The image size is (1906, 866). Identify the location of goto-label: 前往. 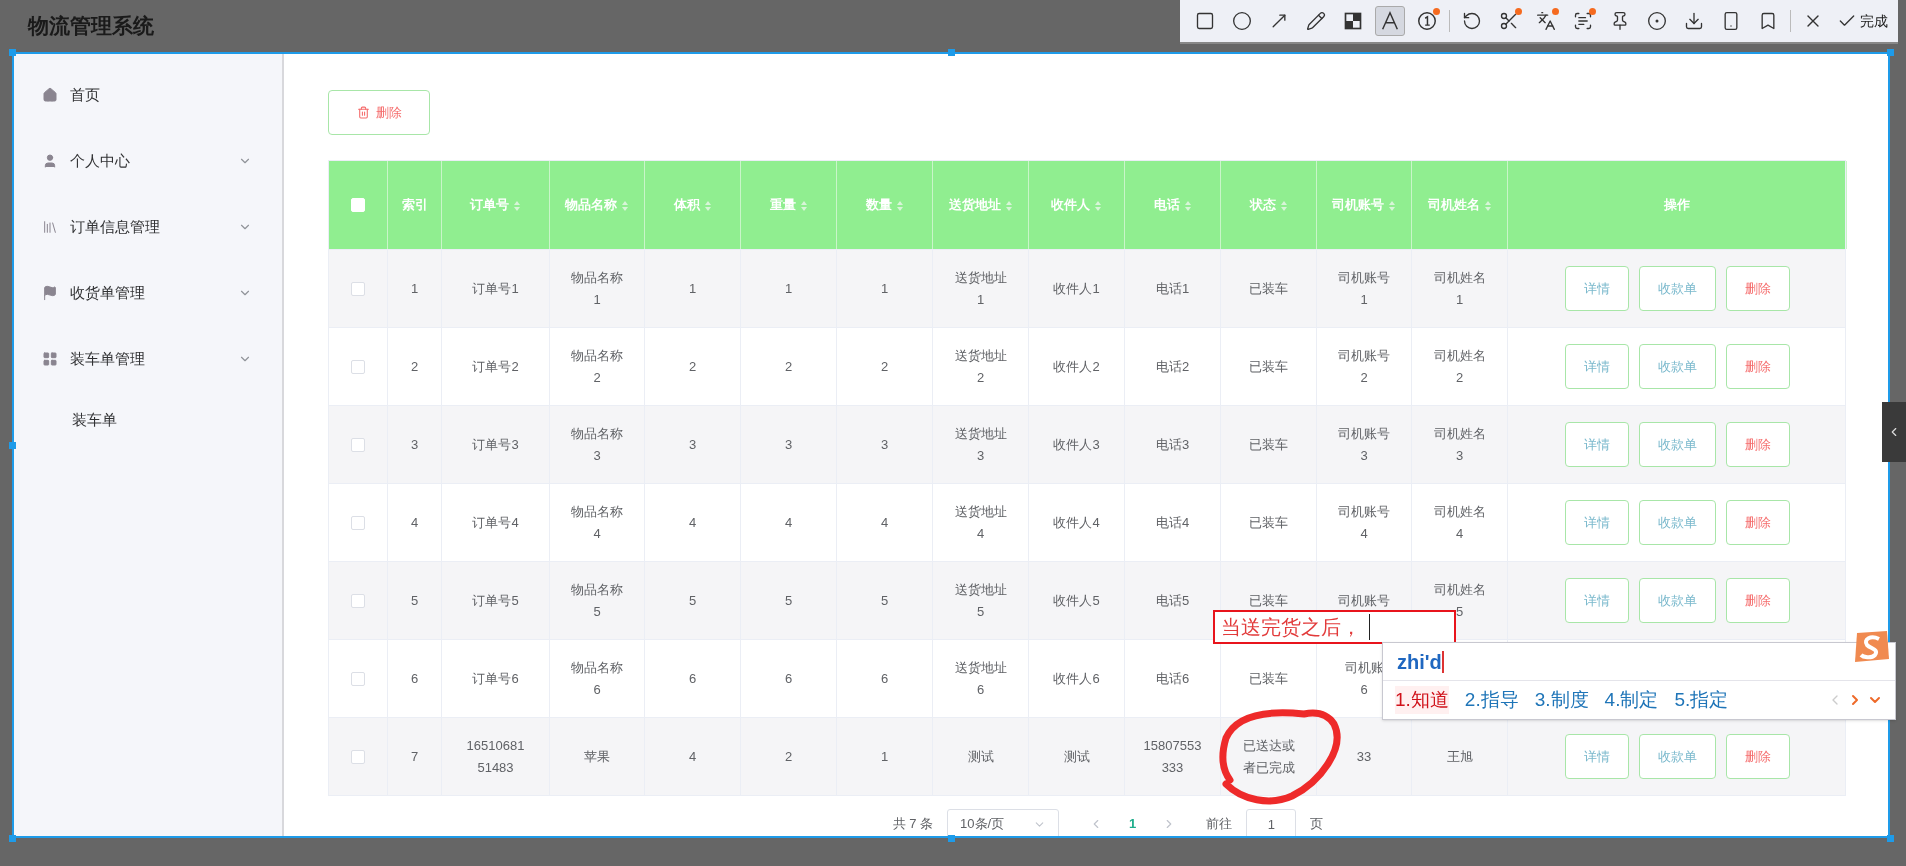
(1219, 824).